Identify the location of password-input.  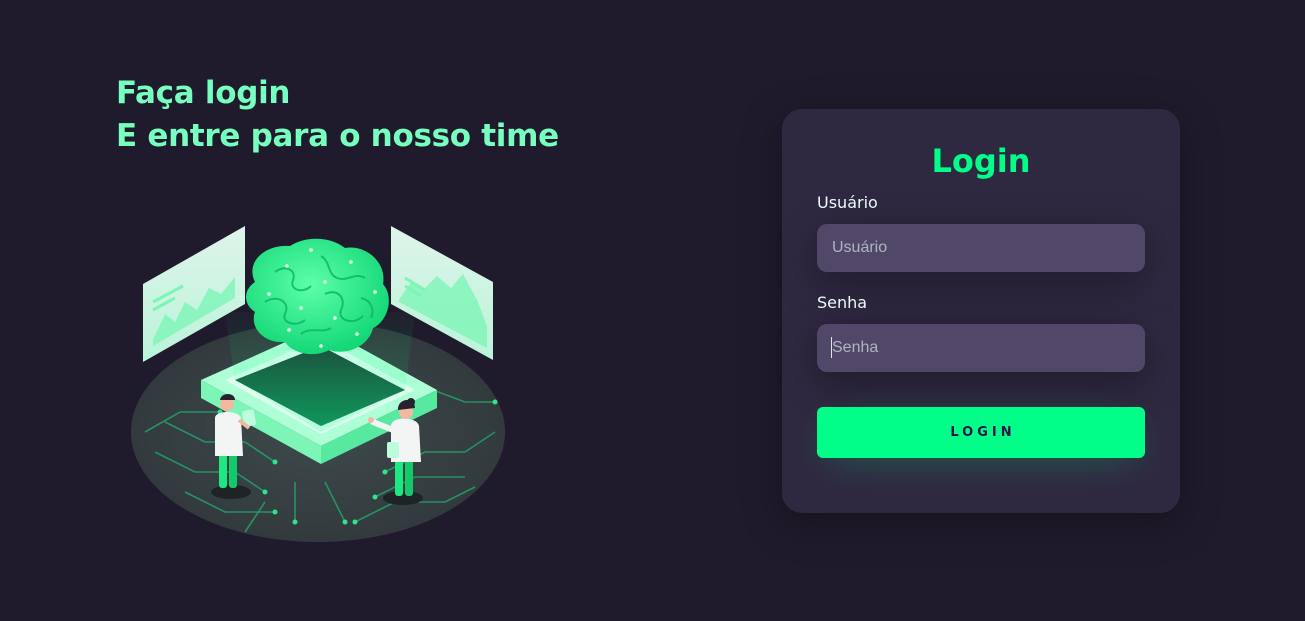
(981, 348).